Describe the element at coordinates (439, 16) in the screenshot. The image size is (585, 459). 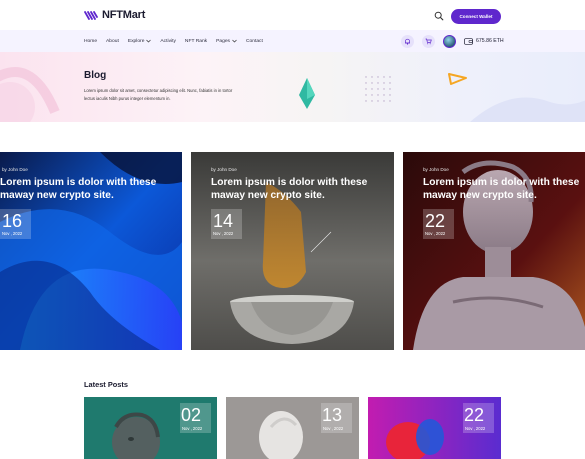
I see `search-icon` at that location.